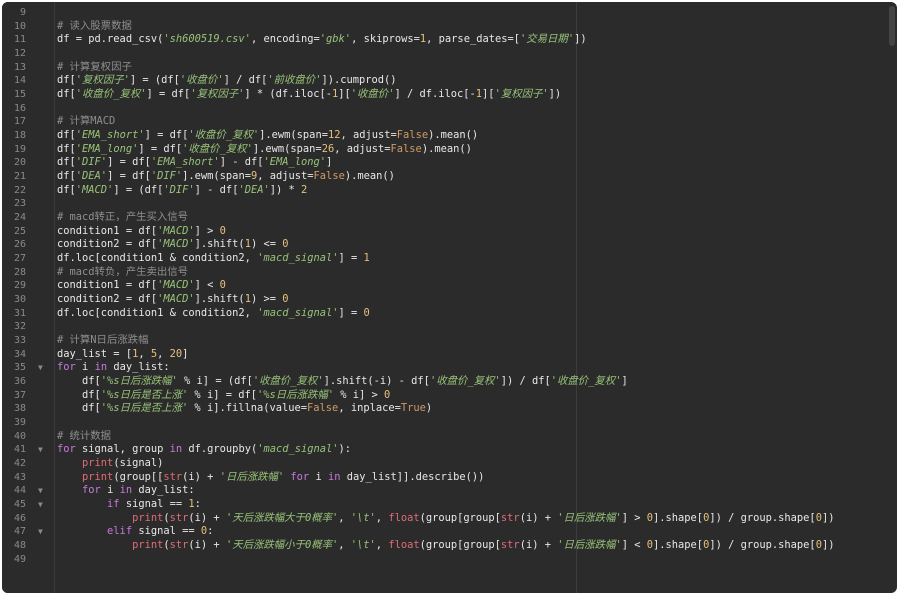  What do you see at coordinates (166, 531) in the screenshot?
I see `token-text: signal ==` at bounding box center [166, 531].